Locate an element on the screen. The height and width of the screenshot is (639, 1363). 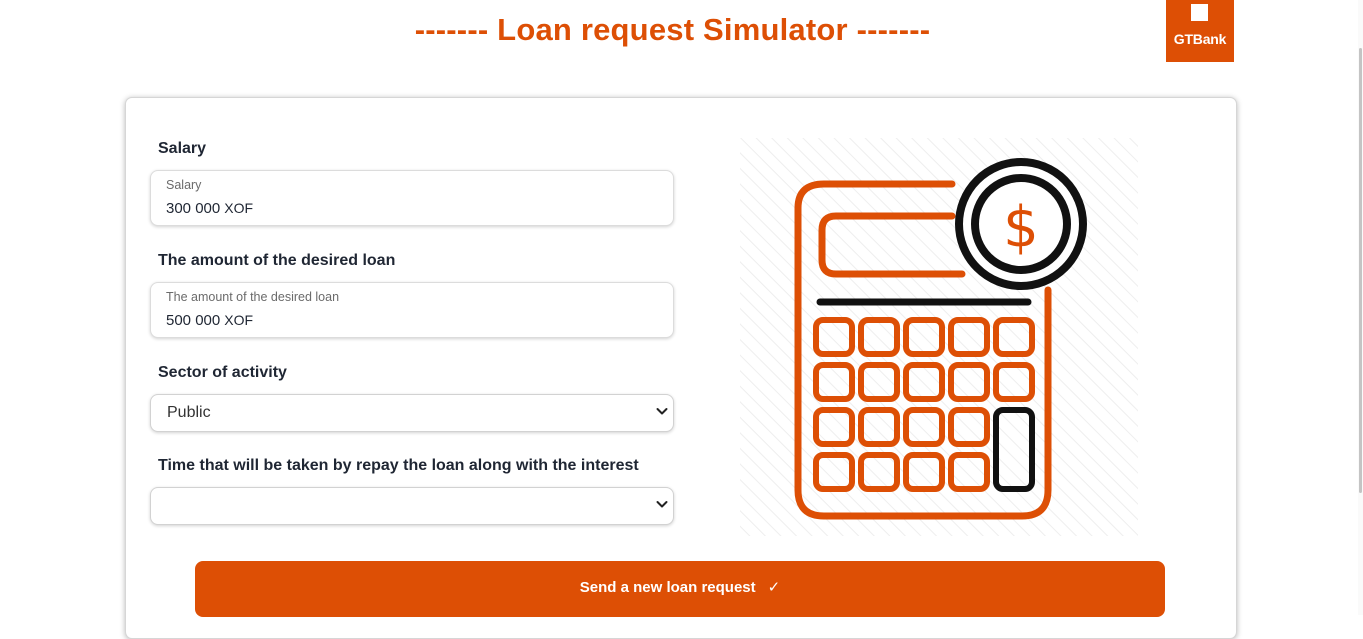
loan-amount-value: 500 000 XOF is located at coordinates (209, 320).